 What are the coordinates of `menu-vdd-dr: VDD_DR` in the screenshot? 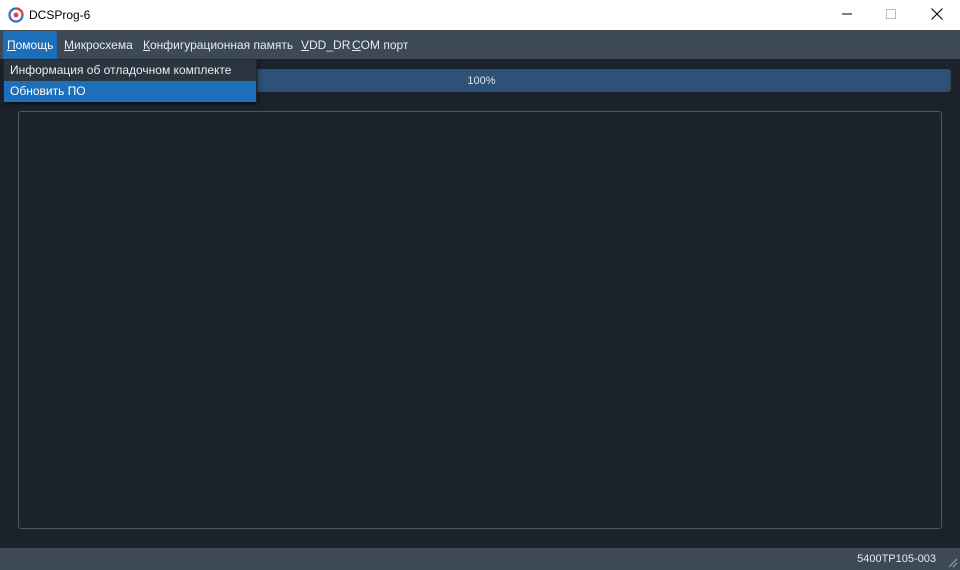 It's located at (325, 45).